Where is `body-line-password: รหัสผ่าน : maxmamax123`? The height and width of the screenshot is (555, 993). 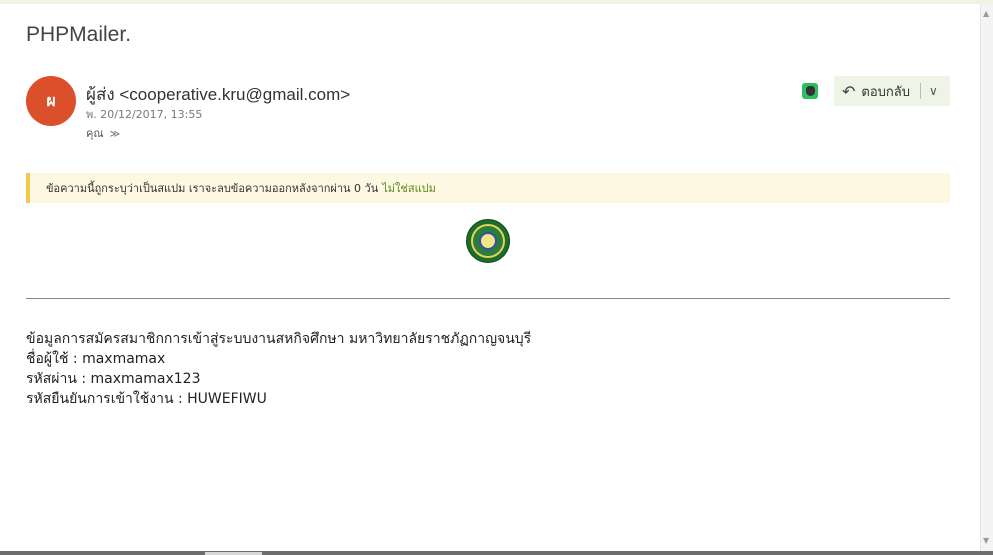 body-line-password: รหัสผ่าน : maxmamax123 is located at coordinates (113, 379).